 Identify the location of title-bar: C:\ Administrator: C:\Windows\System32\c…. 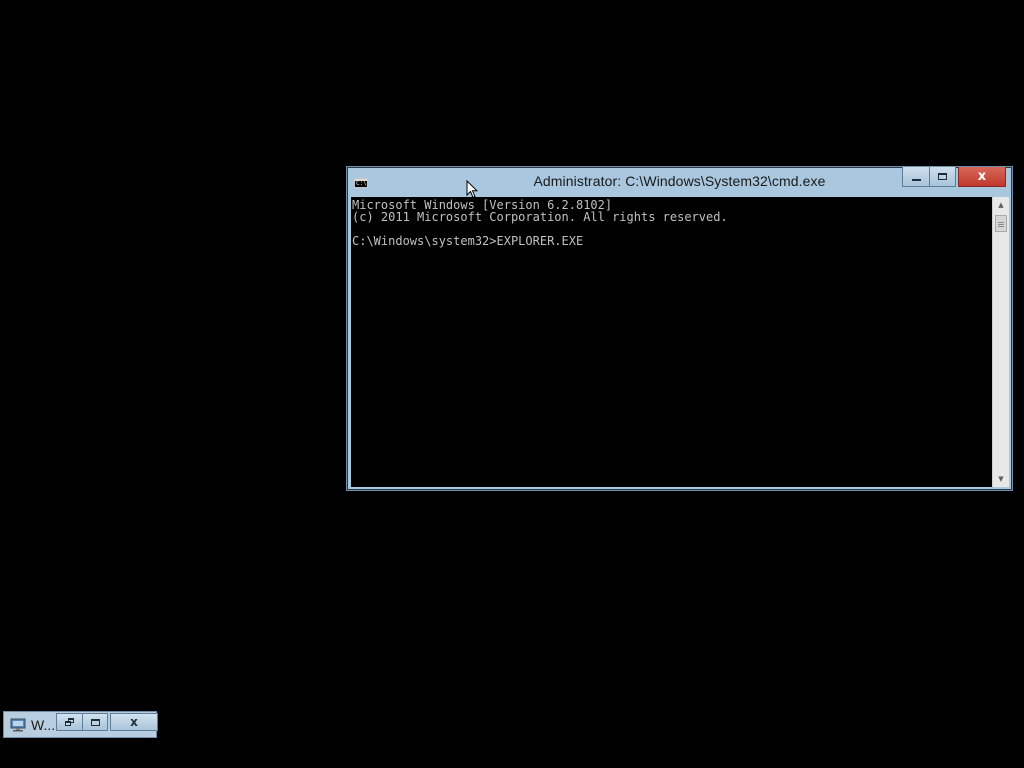
(679, 182).